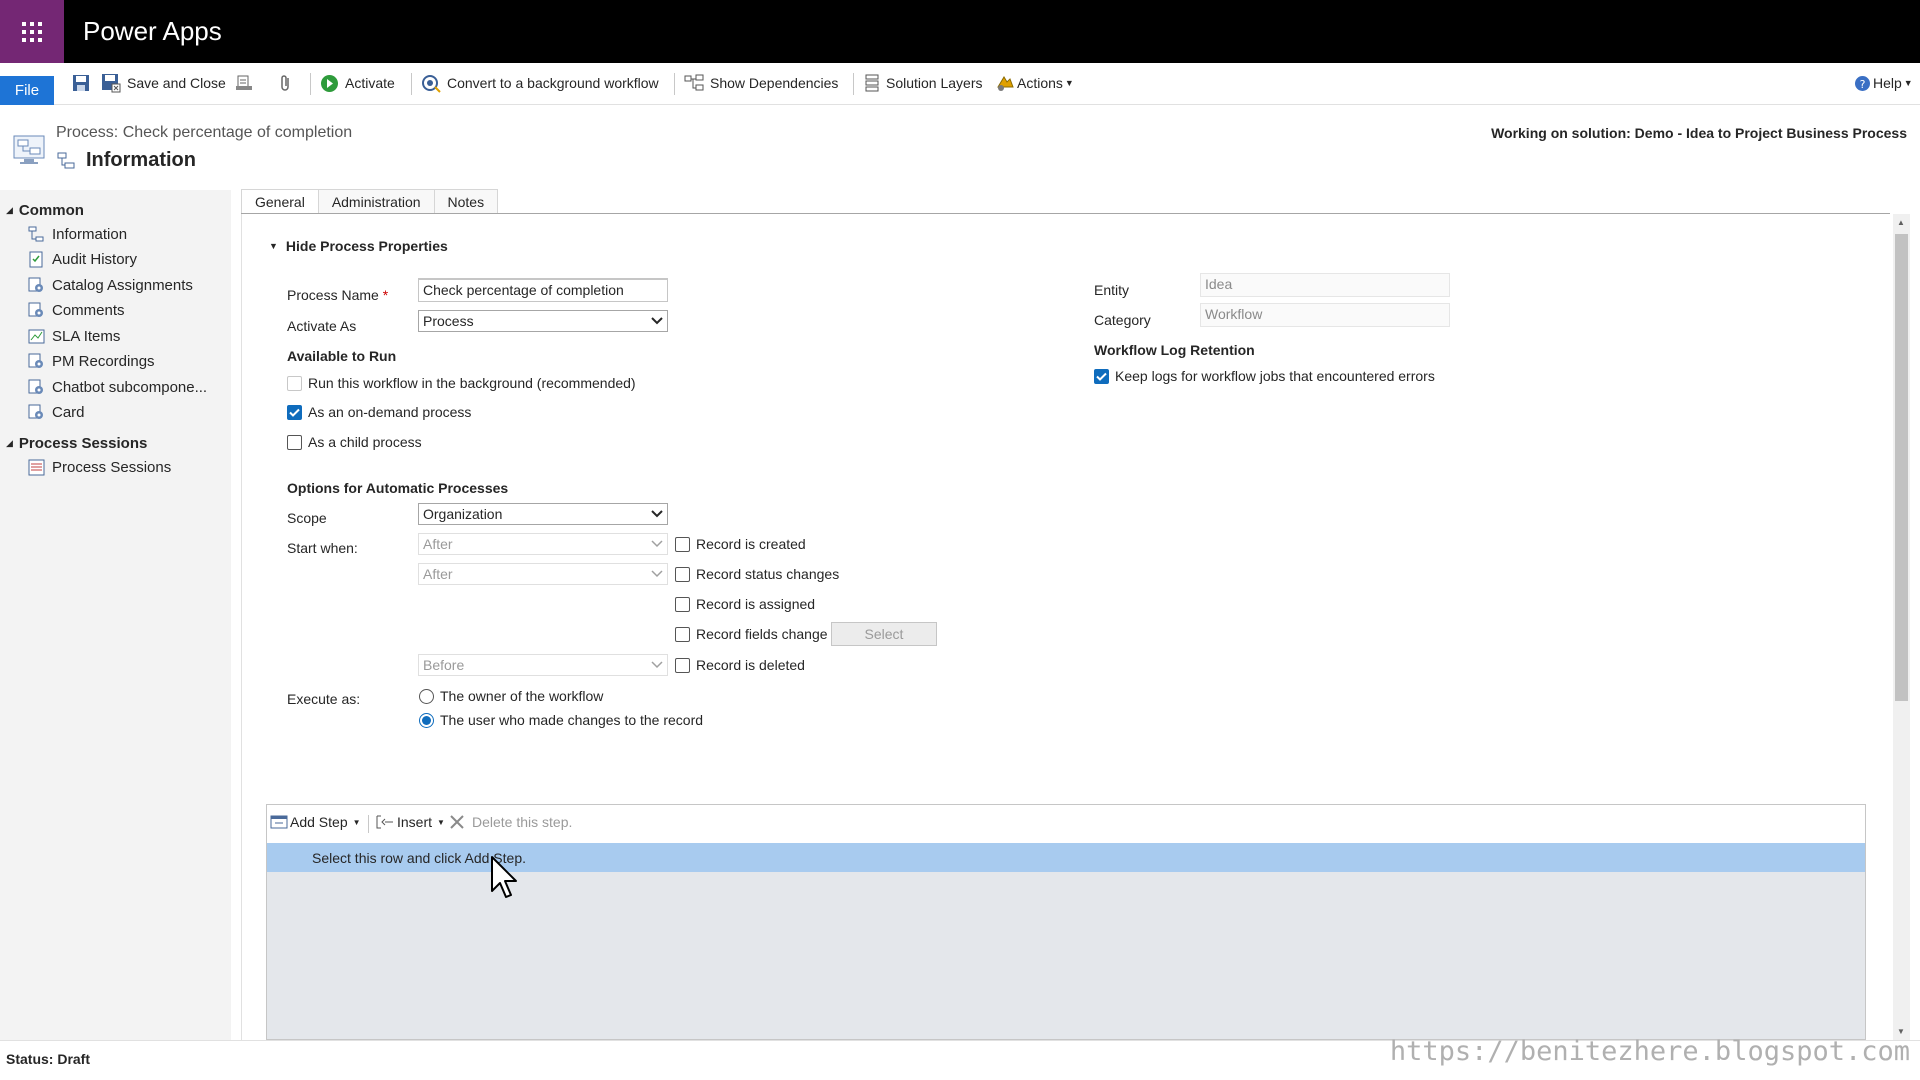 The width and height of the screenshot is (1920, 1080). Describe the element at coordinates (370, 83) in the screenshot. I see `activate-label: Activate` at that location.